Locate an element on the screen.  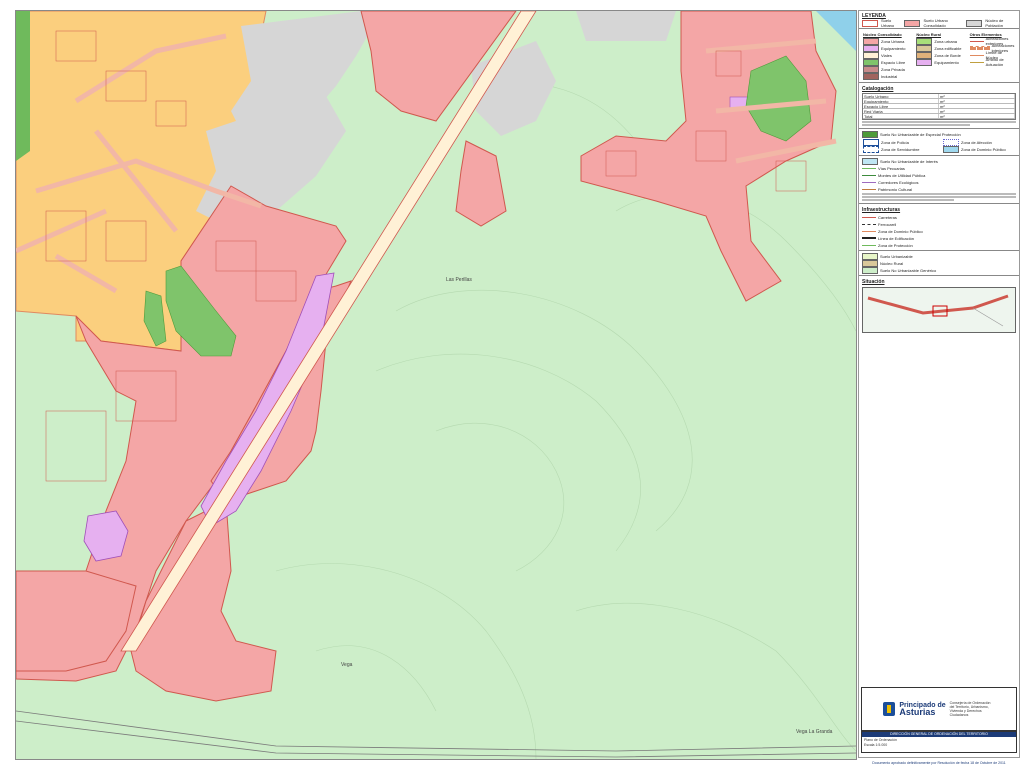
legend-label: Zona de Borde is located at coordinates (947, 55).